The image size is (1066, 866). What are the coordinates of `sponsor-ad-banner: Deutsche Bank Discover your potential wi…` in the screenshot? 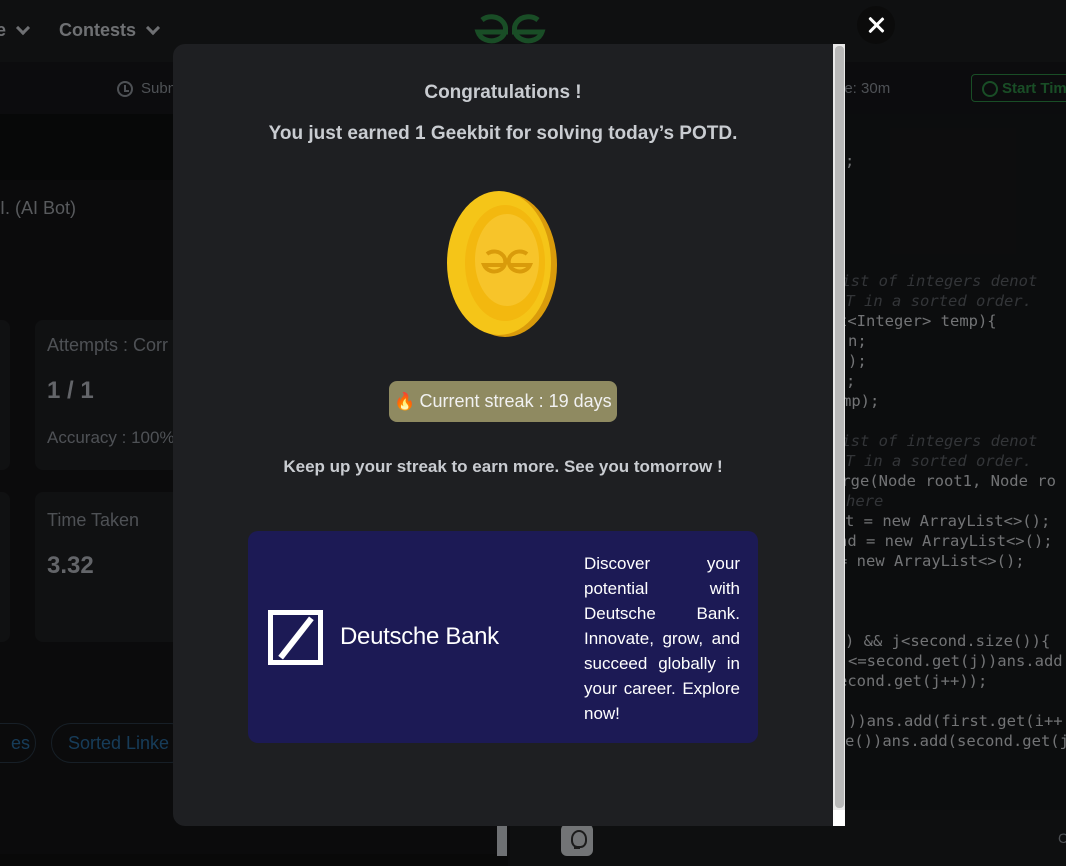 It's located at (503, 637).